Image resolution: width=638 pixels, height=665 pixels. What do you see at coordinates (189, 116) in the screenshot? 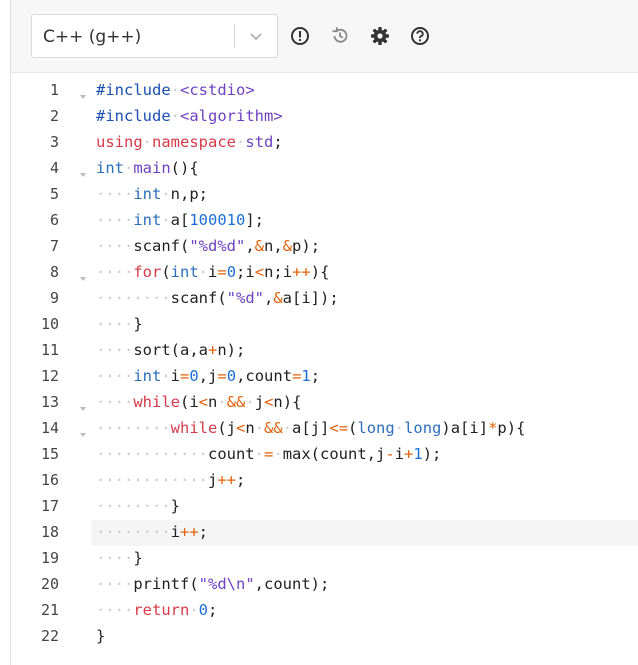
I see `code-text: #include·<algorithm>` at bounding box center [189, 116].